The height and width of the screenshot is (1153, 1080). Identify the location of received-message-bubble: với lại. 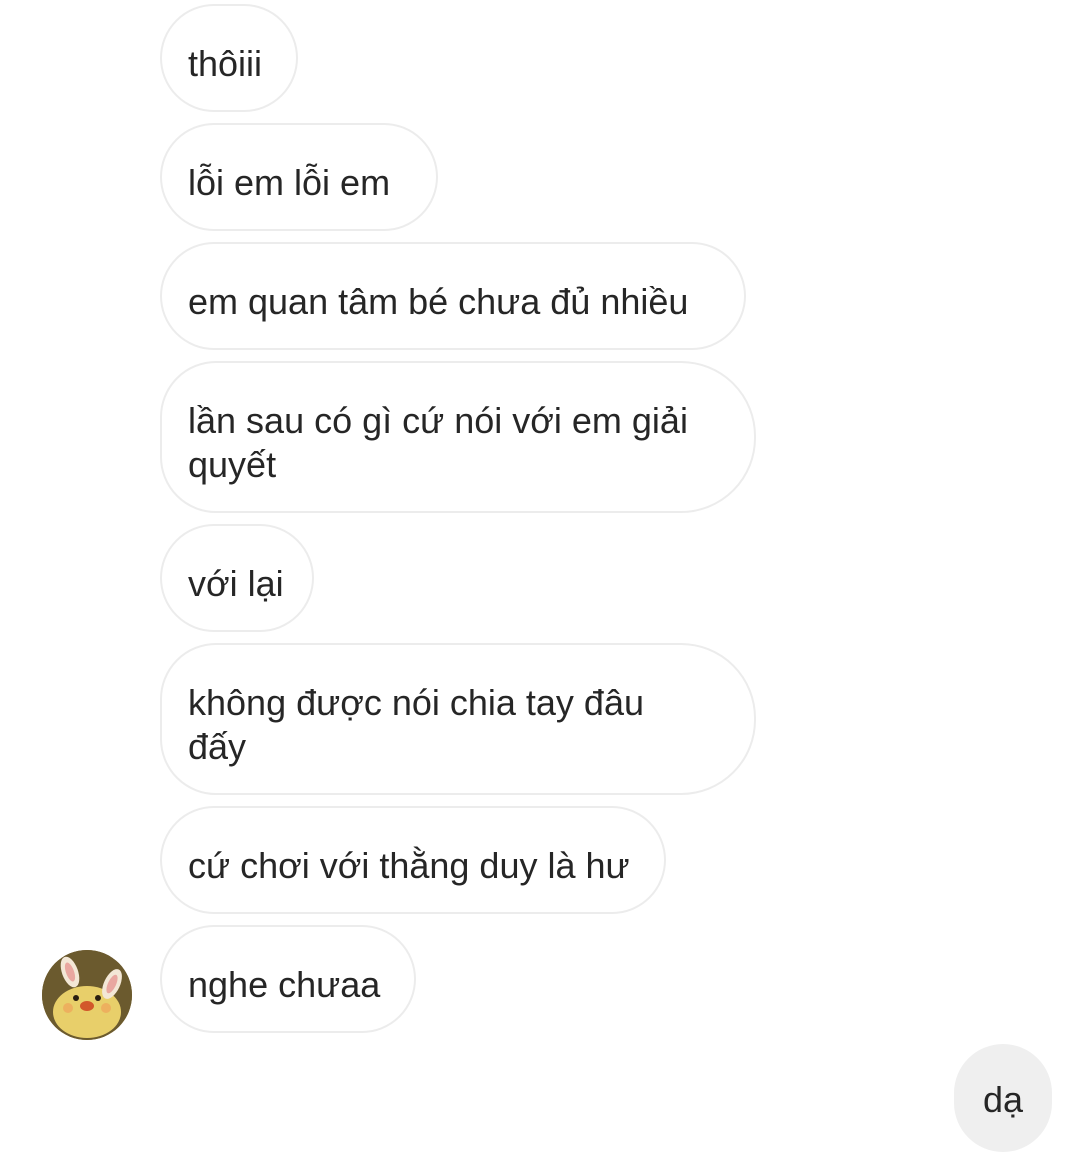
(237, 578).